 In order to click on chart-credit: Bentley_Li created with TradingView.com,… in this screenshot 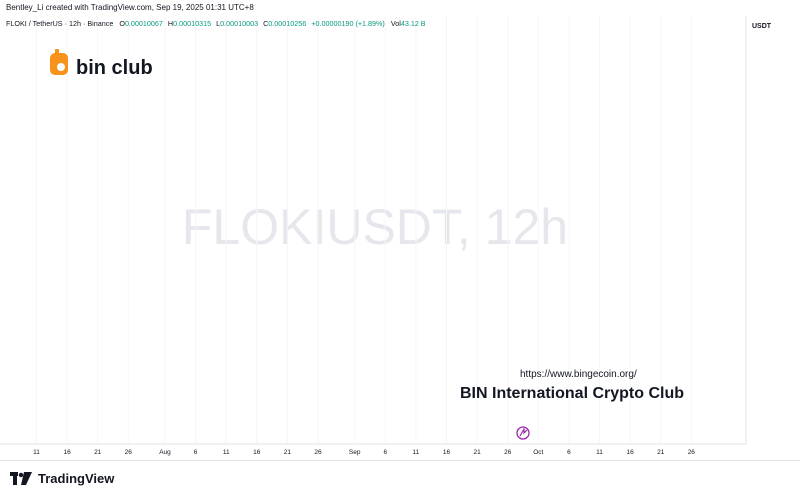, I will do `click(130, 7)`.